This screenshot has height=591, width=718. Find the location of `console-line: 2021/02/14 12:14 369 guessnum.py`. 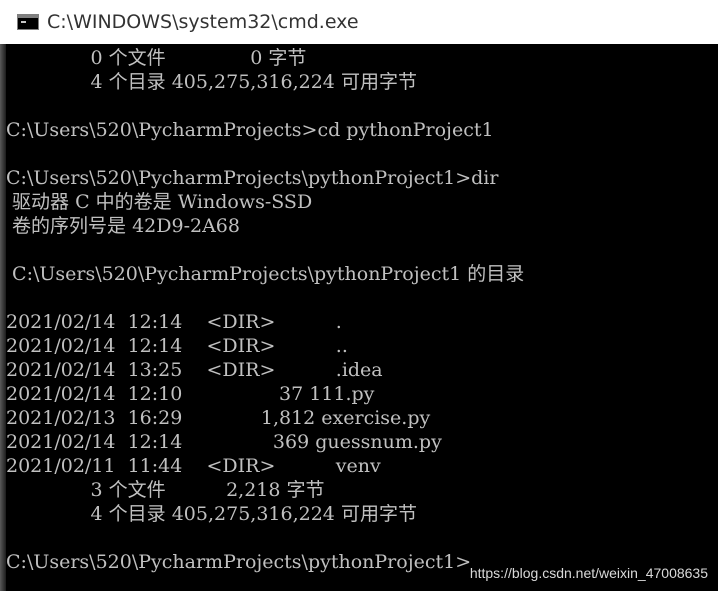

console-line: 2021/02/14 12:14 369 guessnum.py is located at coordinates (224, 442).